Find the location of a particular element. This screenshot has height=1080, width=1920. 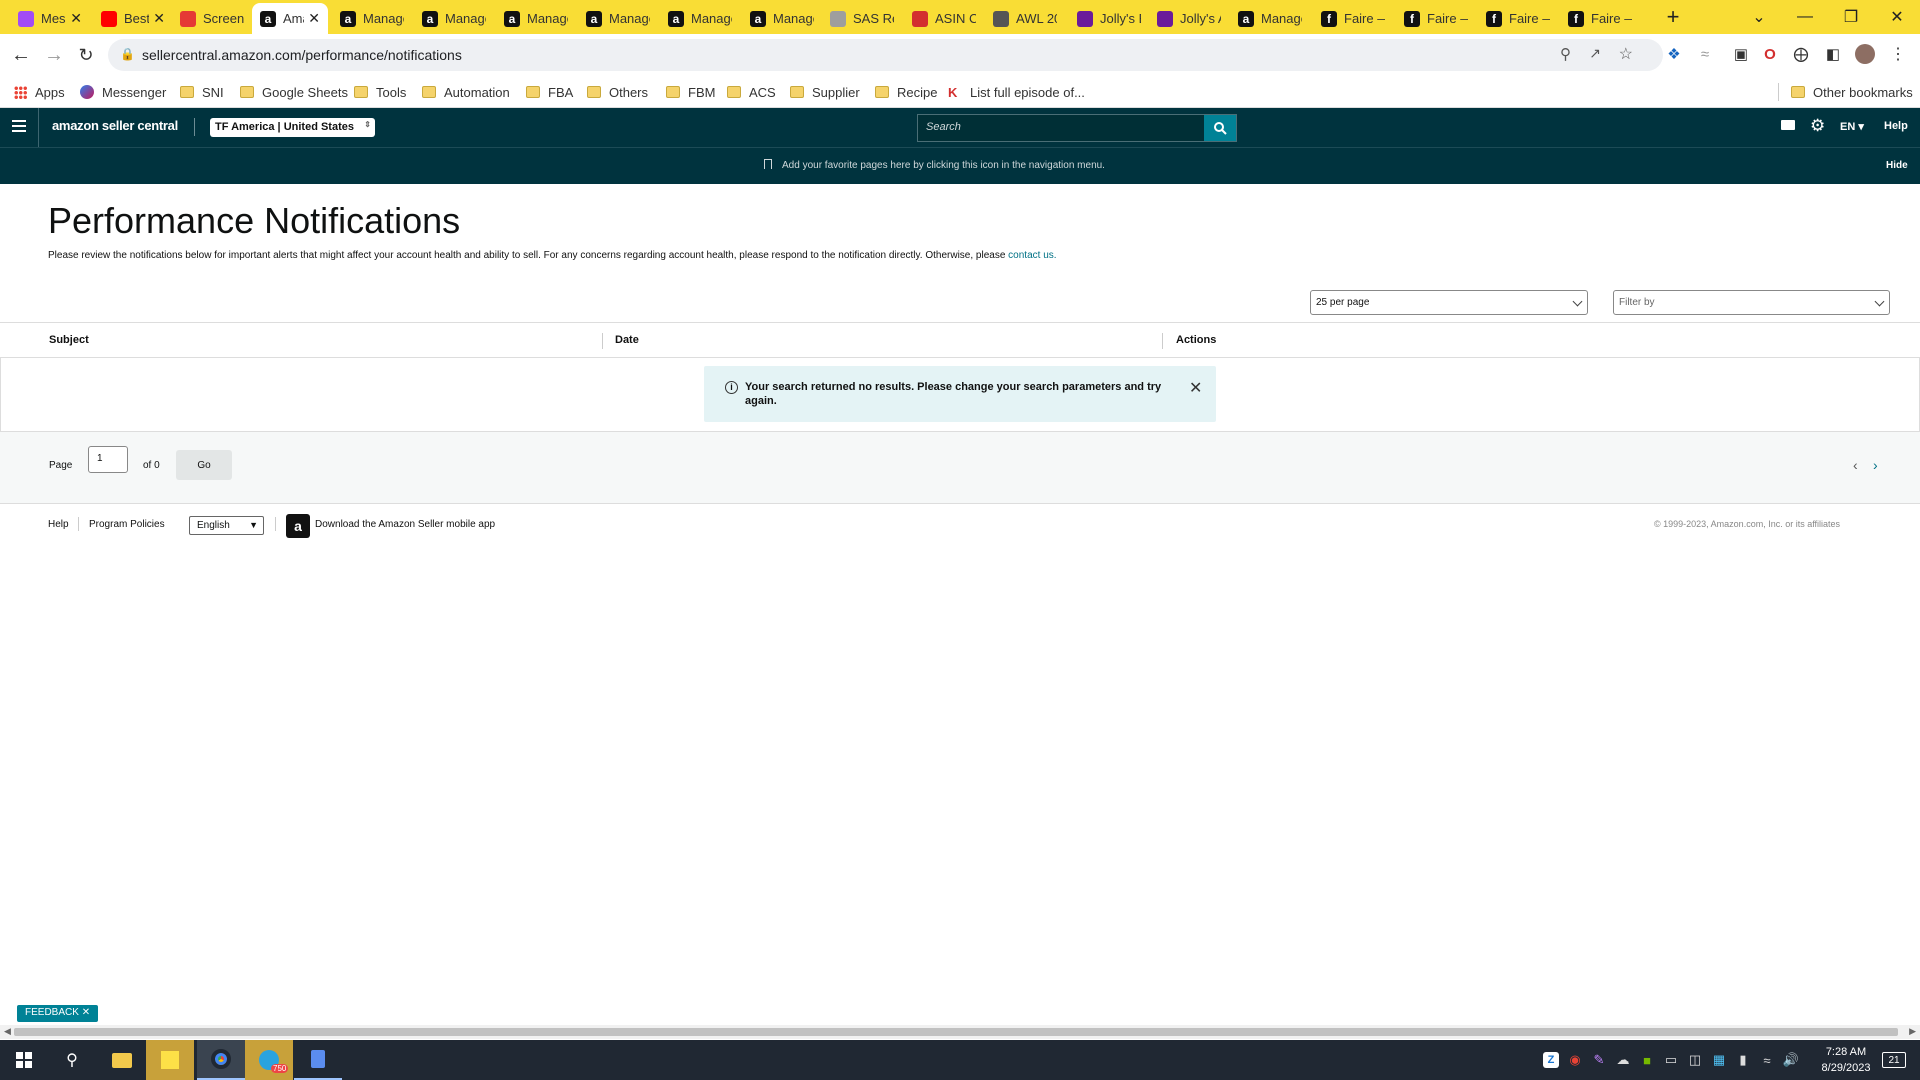

next-page-icon: › is located at coordinates (1875, 465).